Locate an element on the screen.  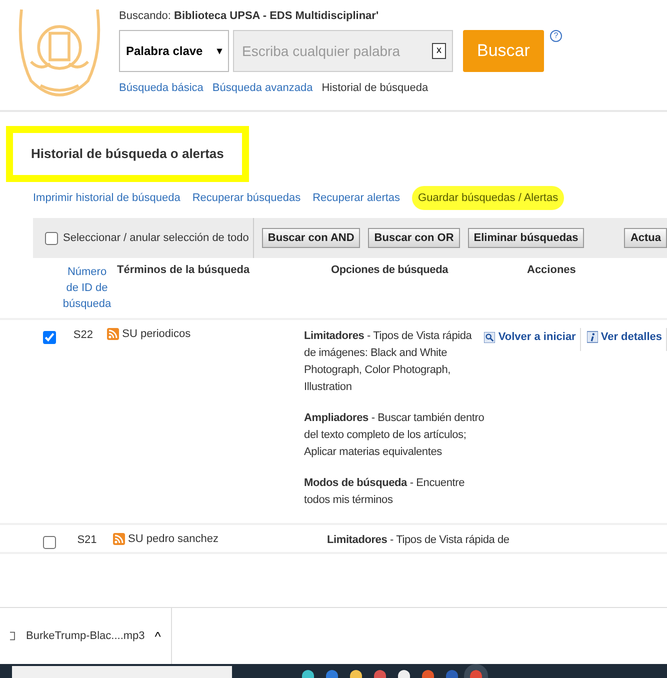
select-all-checkbox is located at coordinates (51, 238).